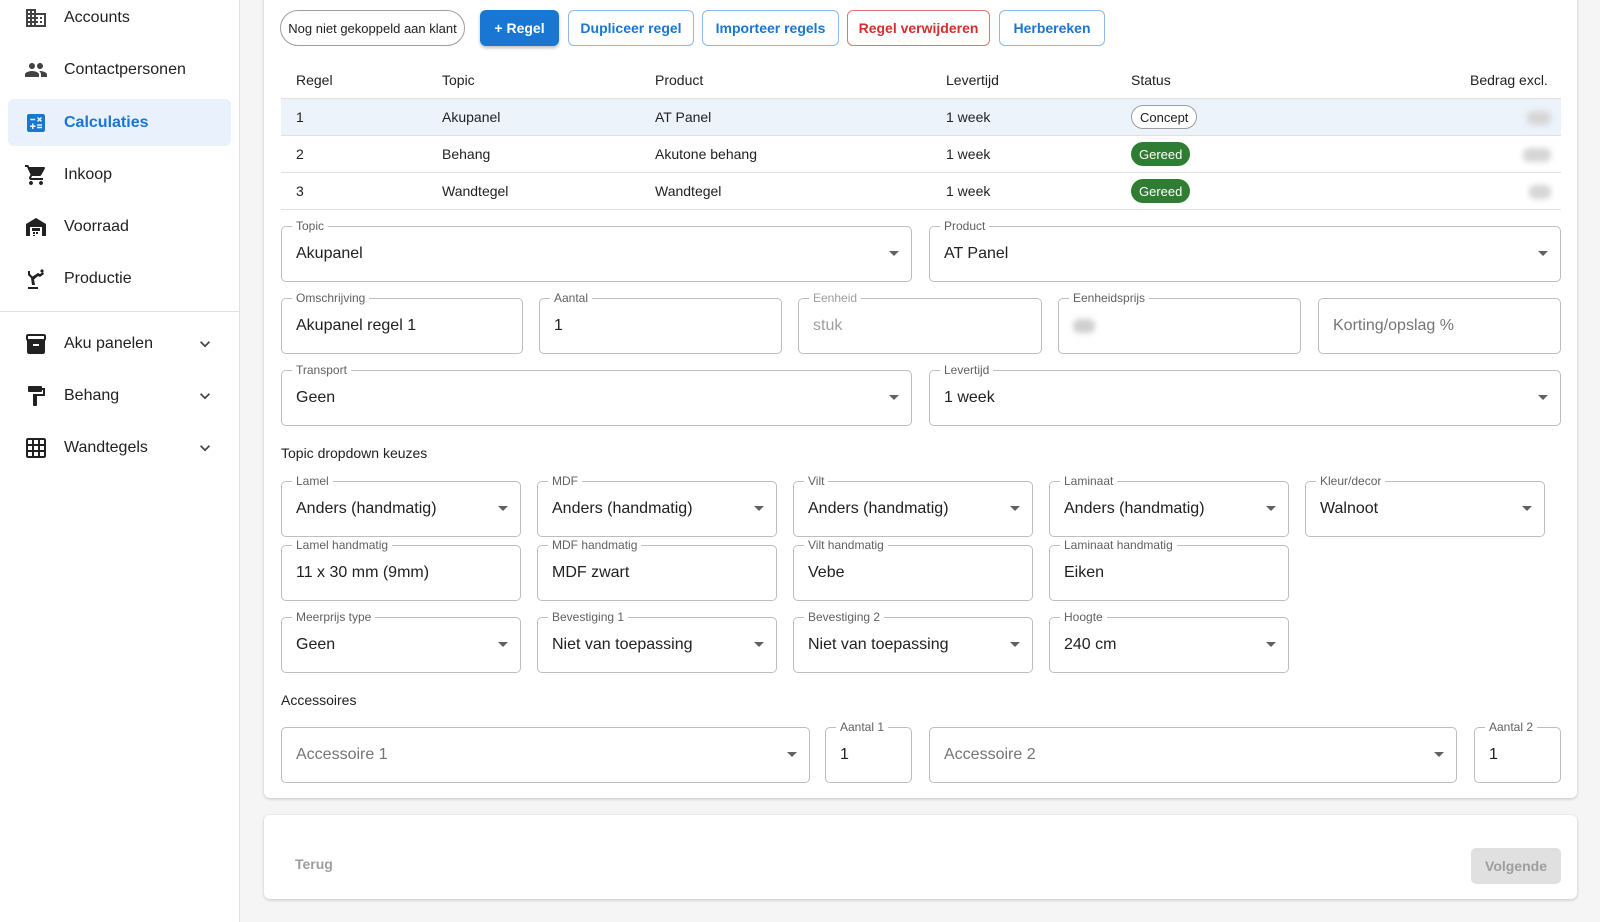 This screenshot has height=922, width=1600. I want to click on paint-roller-icon, so click(36, 396).